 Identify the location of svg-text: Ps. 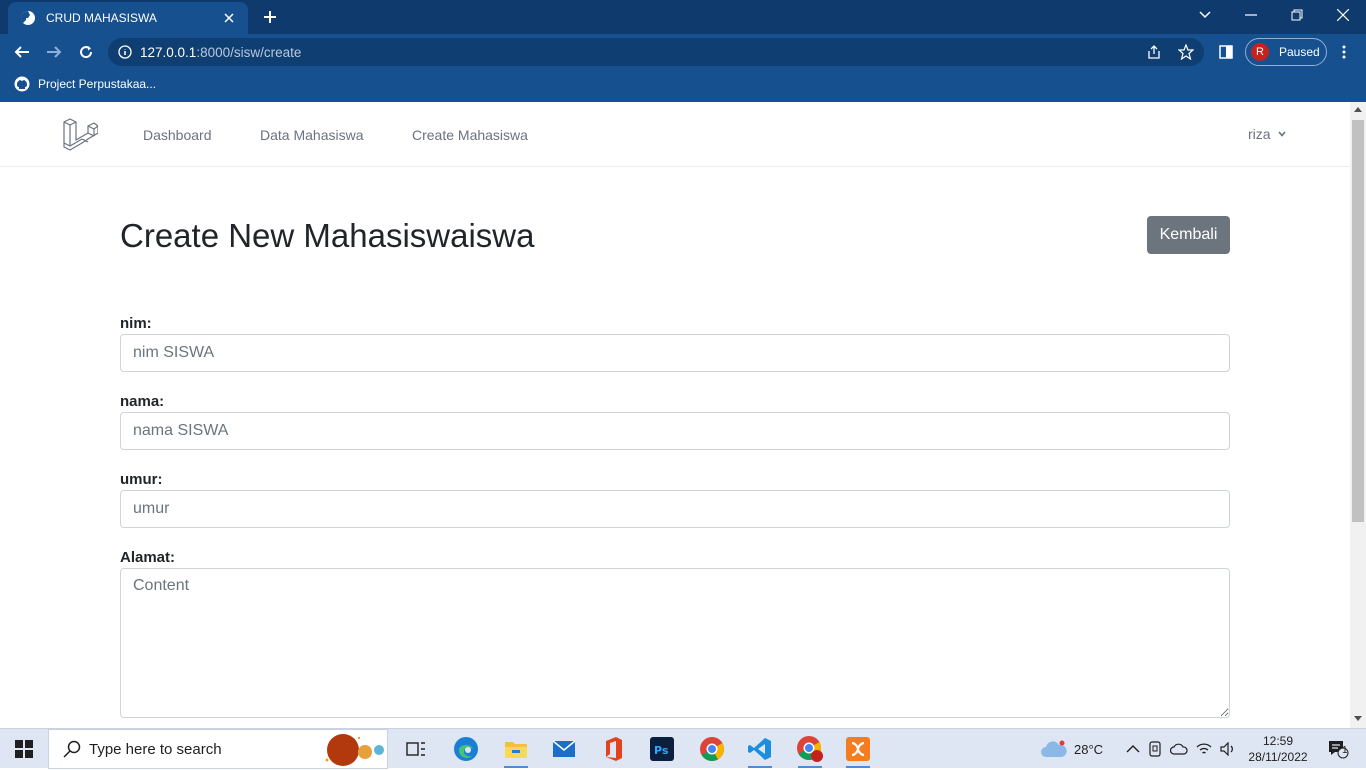
(661, 750).